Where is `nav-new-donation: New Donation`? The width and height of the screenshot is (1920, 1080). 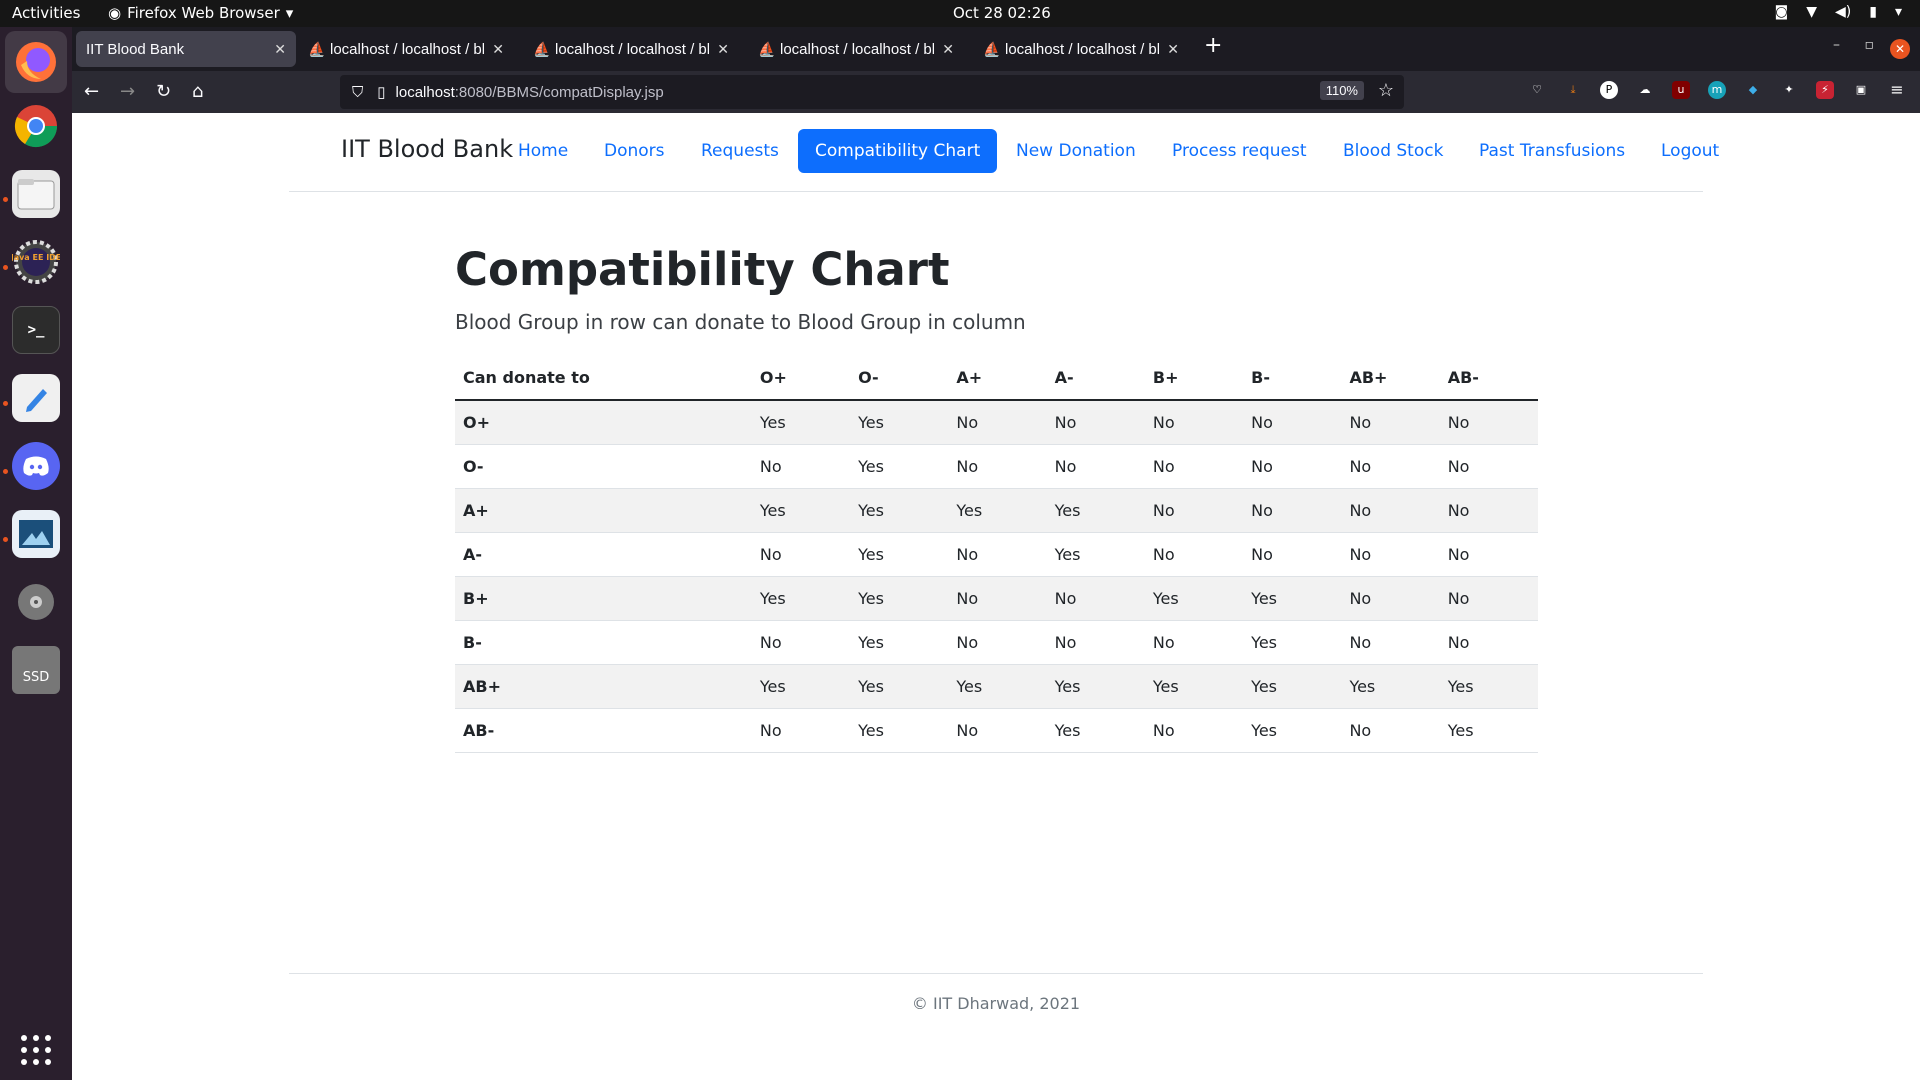
nav-new-donation: New Donation is located at coordinates (1076, 151).